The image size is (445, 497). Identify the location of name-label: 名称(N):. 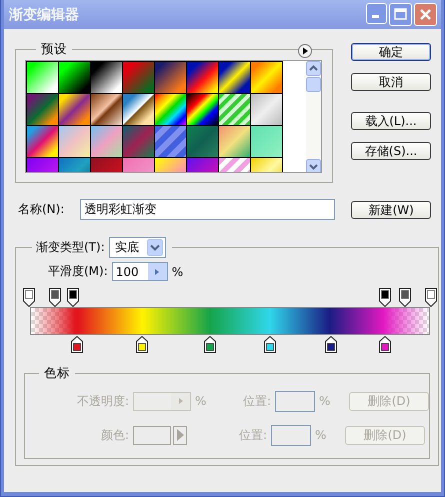
(41, 209).